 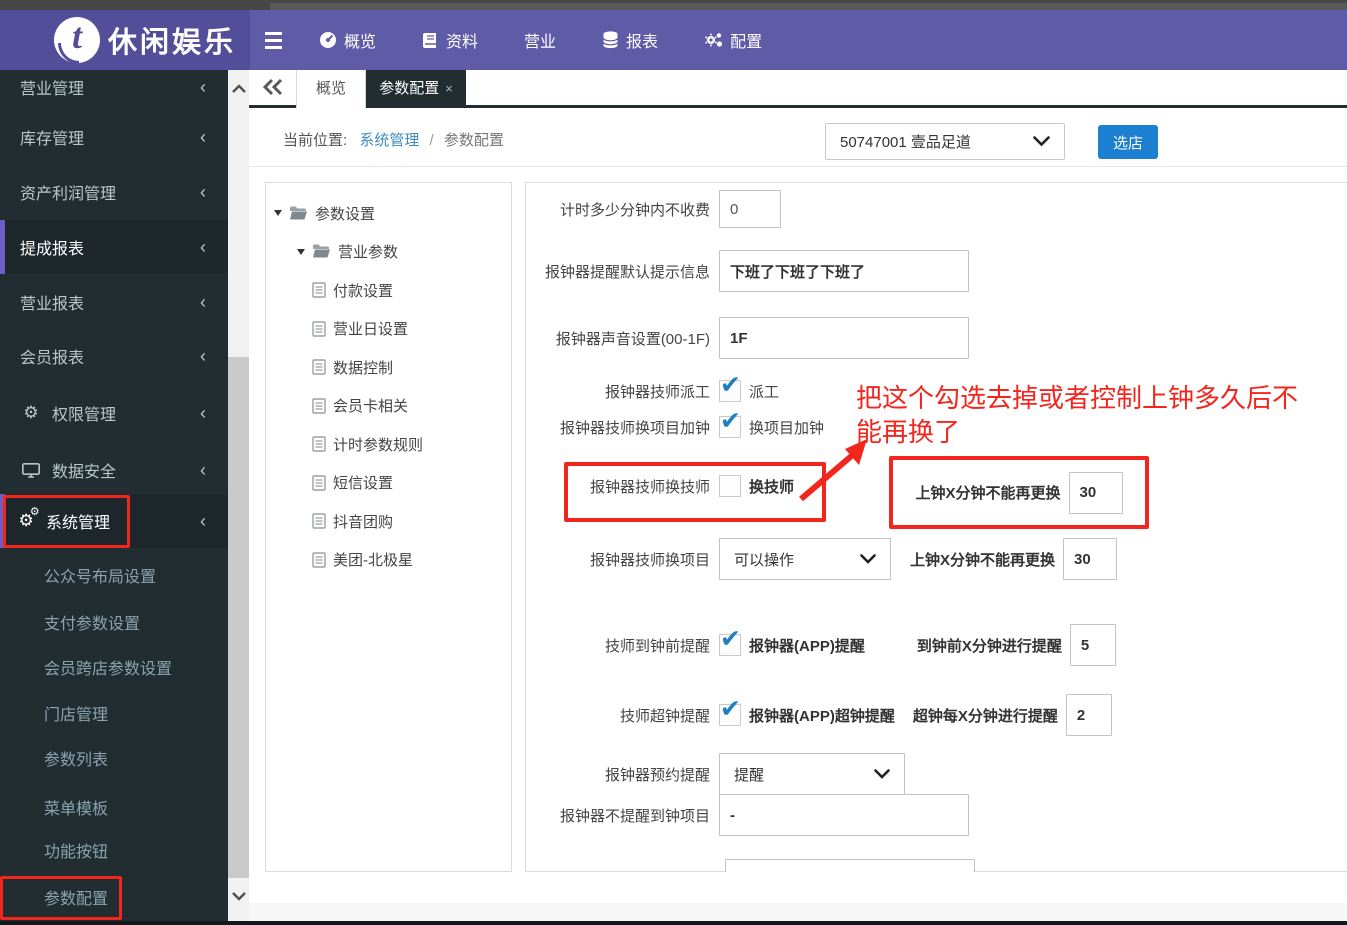 What do you see at coordinates (345, 214) in the screenshot?
I see `tree-node-label: 参数设置` at bounding box center [345, 214].